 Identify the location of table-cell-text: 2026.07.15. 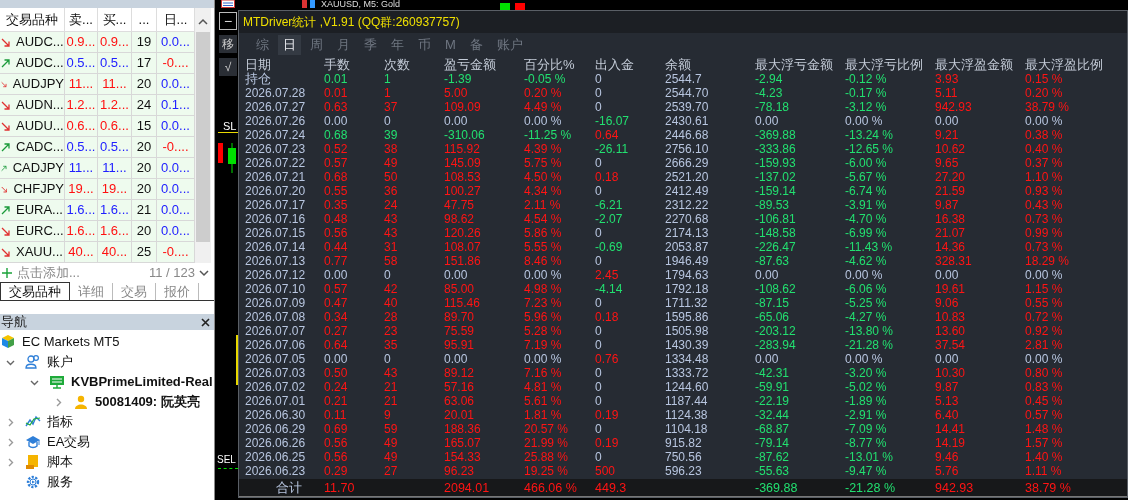
(276, 233).